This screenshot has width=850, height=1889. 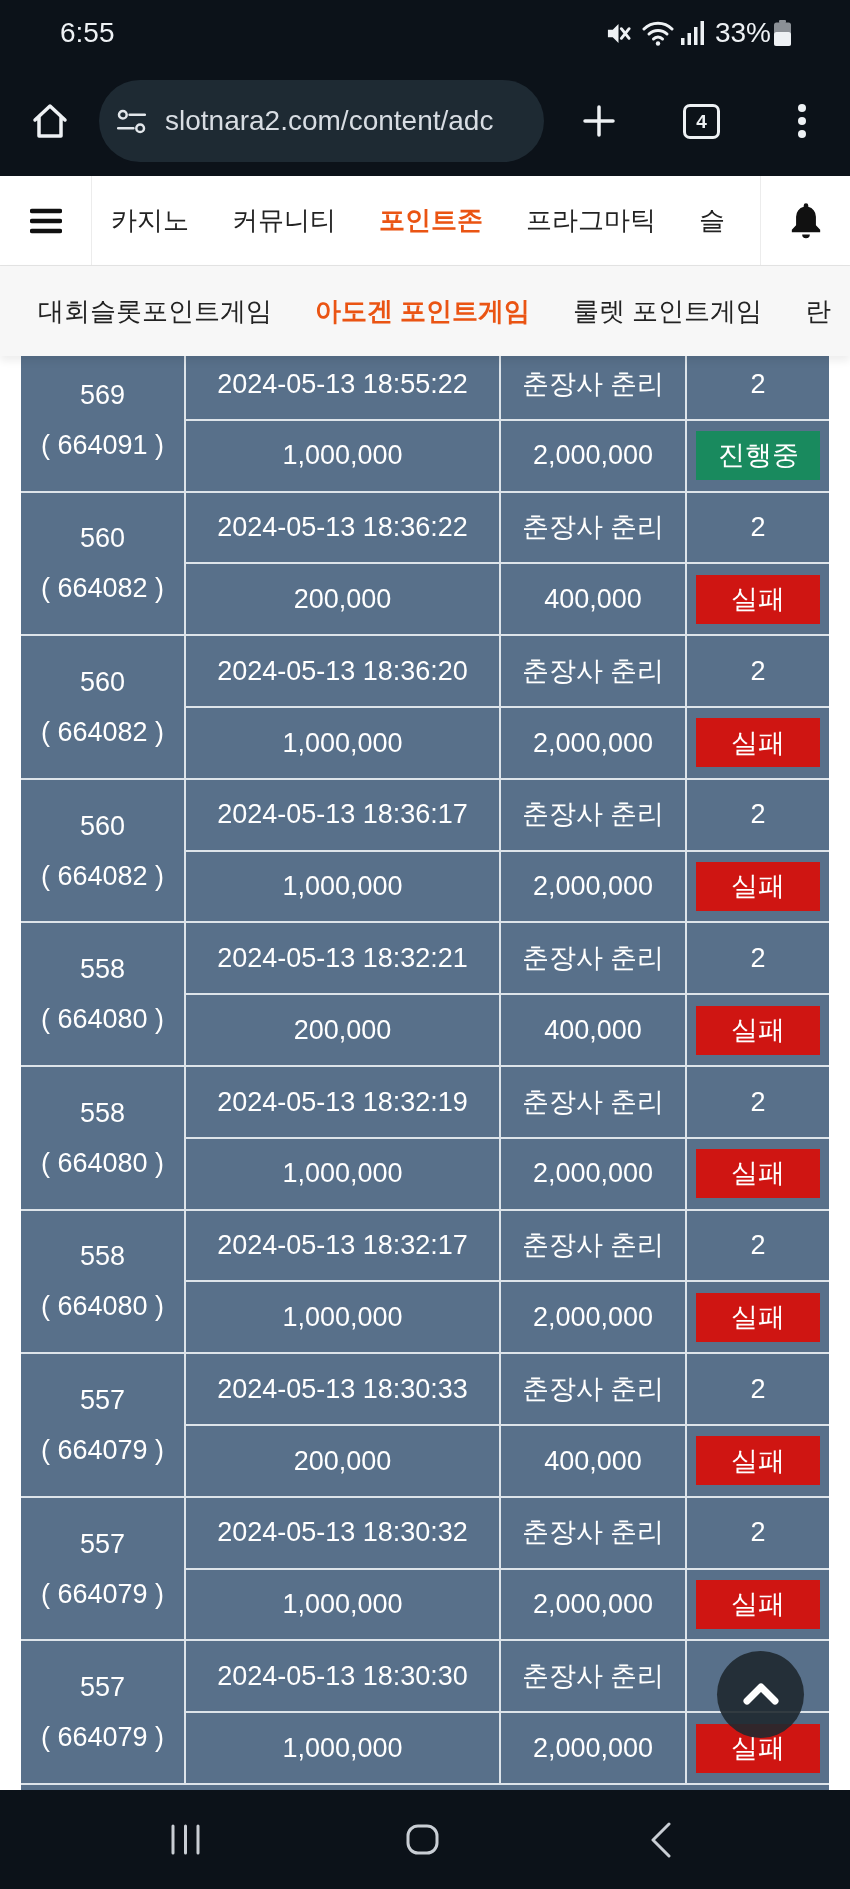 I want to click on nav-link: 커뮤니티, so click(x=284, y=220).